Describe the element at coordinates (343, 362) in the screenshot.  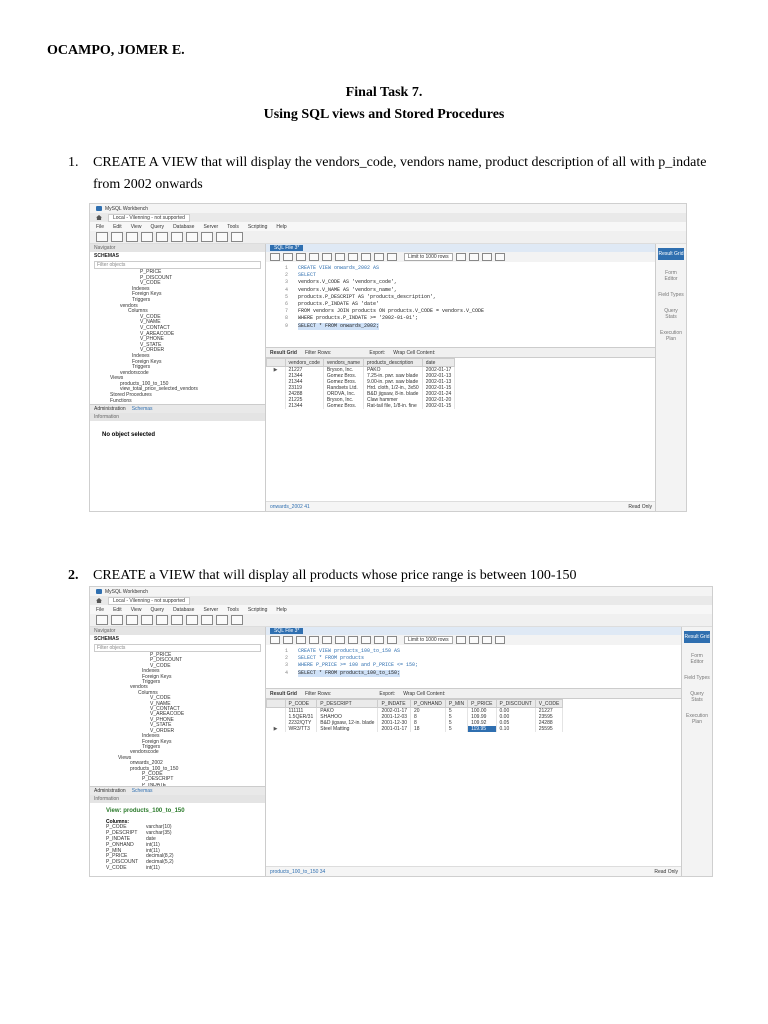
I see `column-header: vendors_name` at that location.